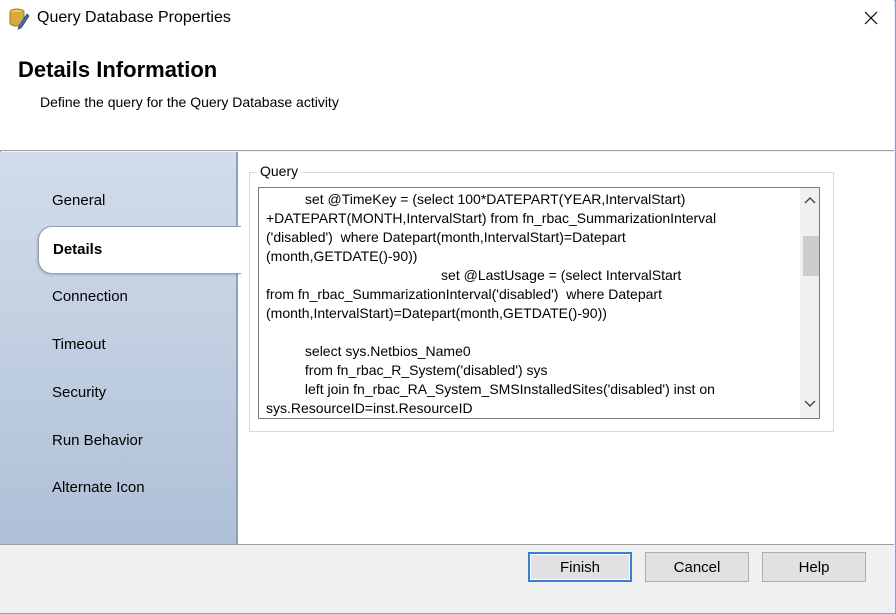 This screenshot has width=896, height=614. I want to click on chevron-up-icon, so click(810, 200).